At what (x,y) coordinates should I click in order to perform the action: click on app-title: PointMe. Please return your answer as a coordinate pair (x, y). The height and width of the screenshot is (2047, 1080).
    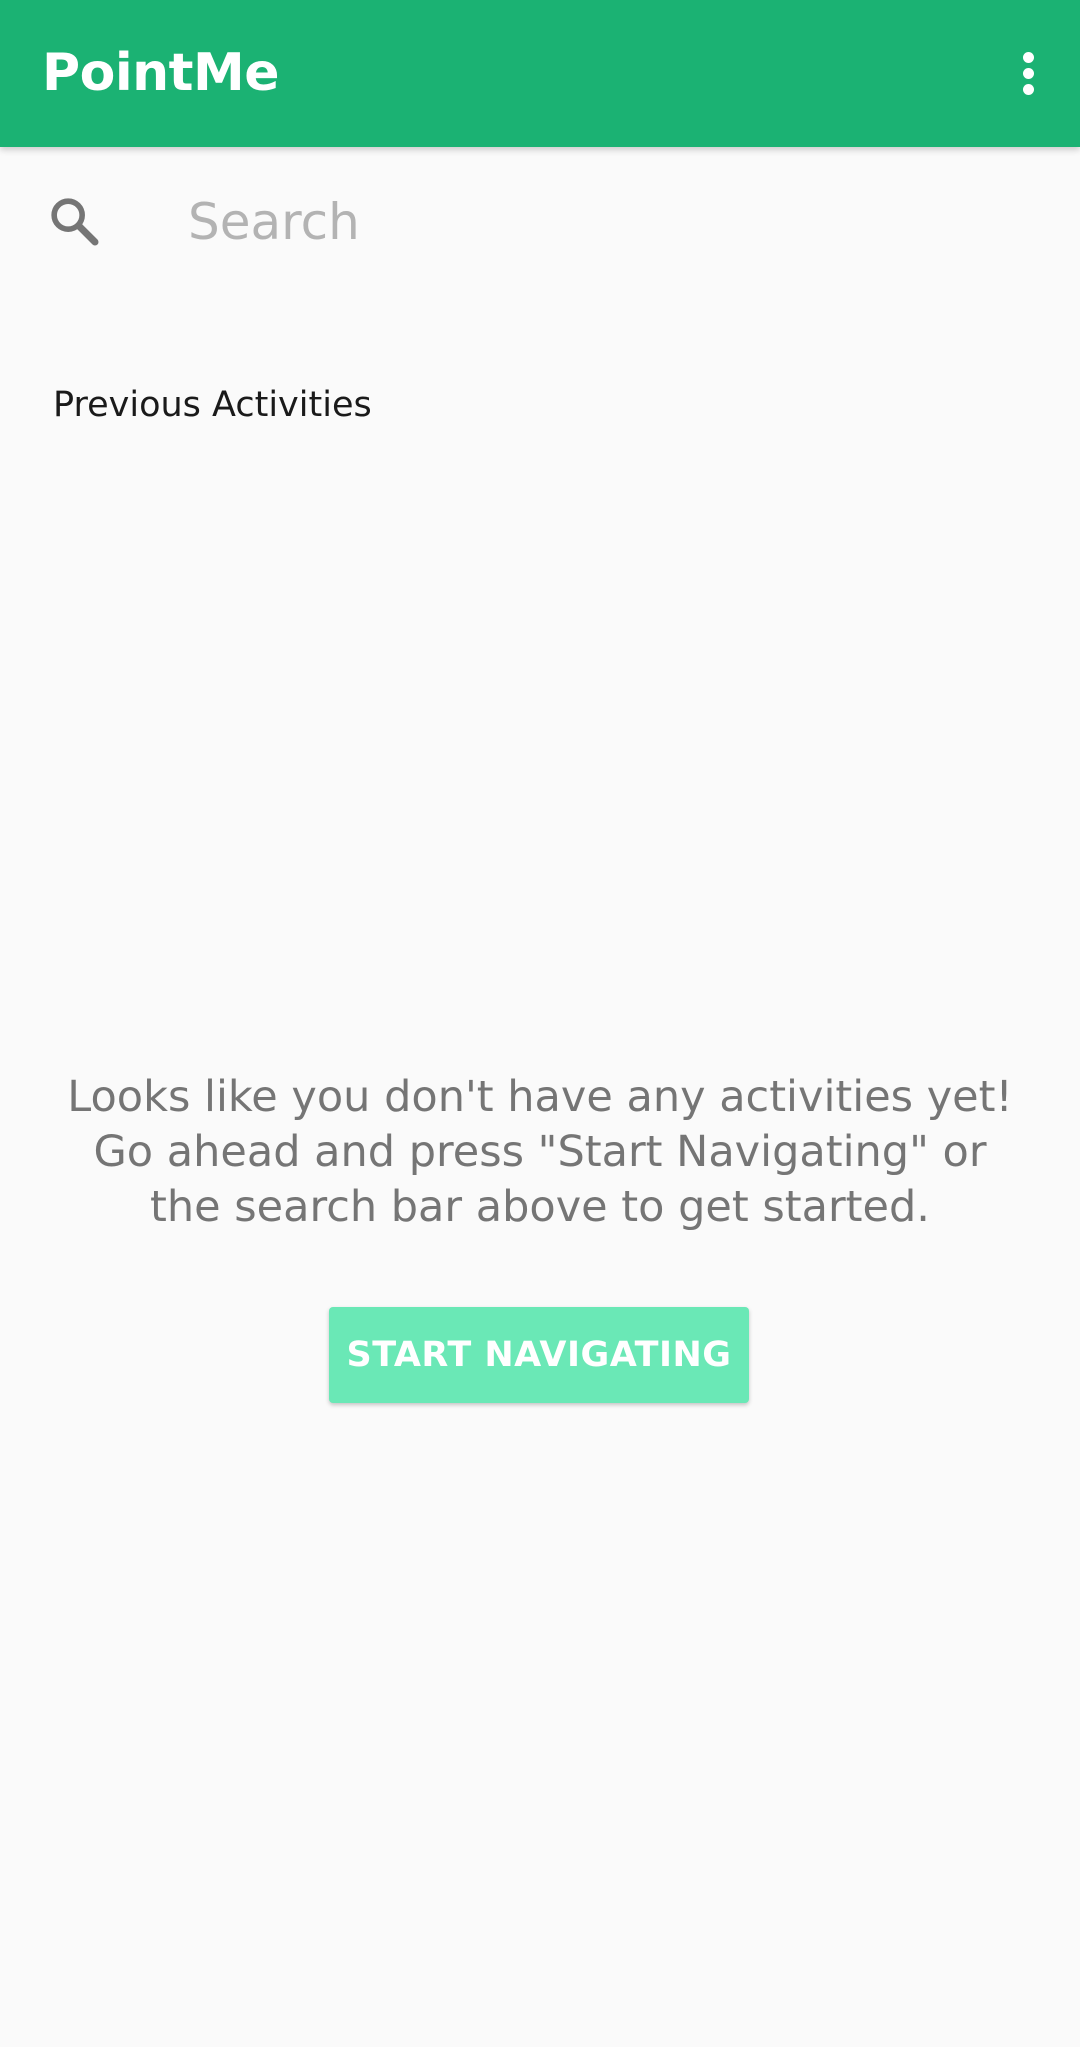
    Looking at the image, I should click on (161, 73).